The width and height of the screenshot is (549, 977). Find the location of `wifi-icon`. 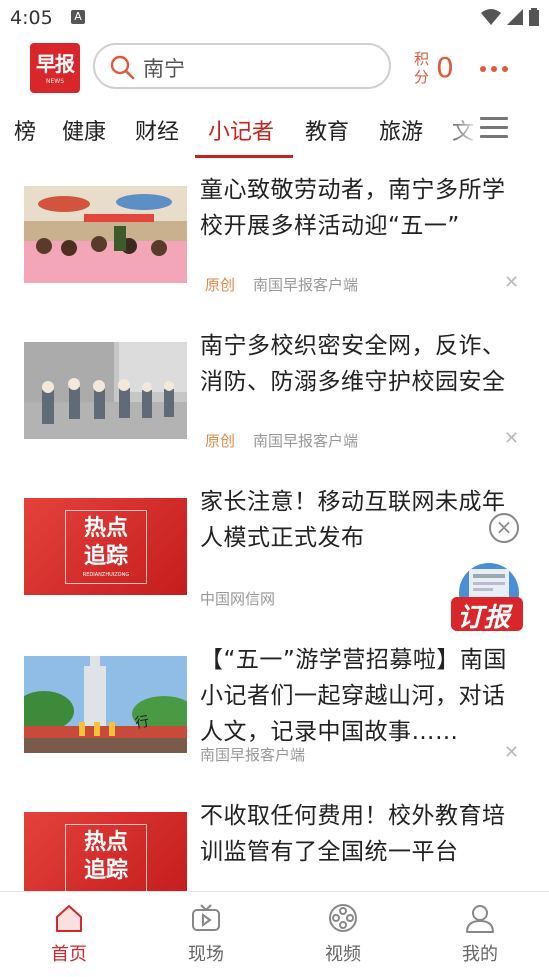

wifi-icon is located at coordinates (491, 17).